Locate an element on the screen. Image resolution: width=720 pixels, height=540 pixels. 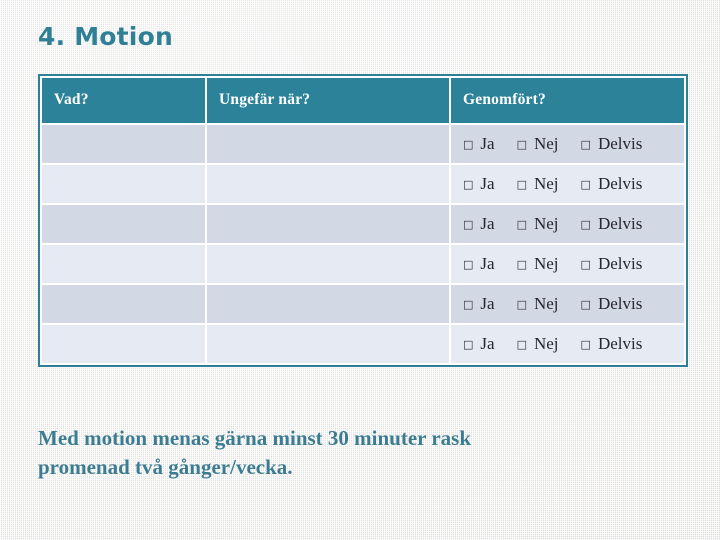
page-title: 4. Motion is located at coordinates (105, 36).